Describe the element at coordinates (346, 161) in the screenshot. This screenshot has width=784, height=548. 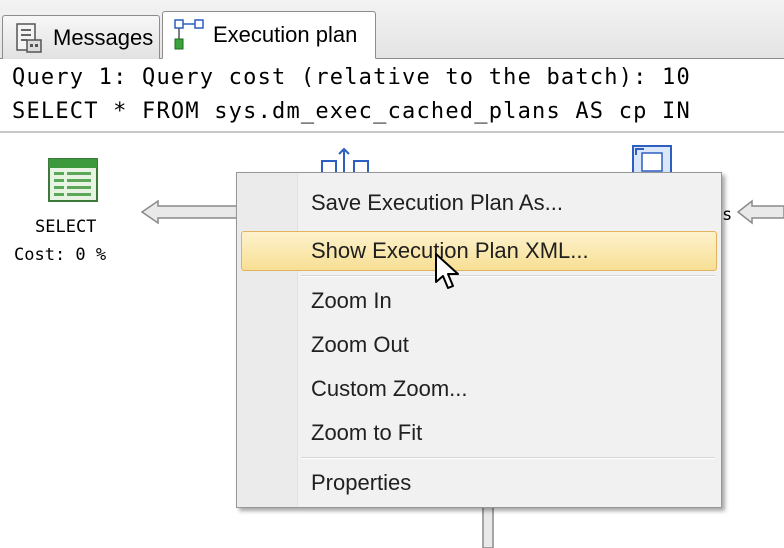
I see `nested-loops-operator-icon` at that location.